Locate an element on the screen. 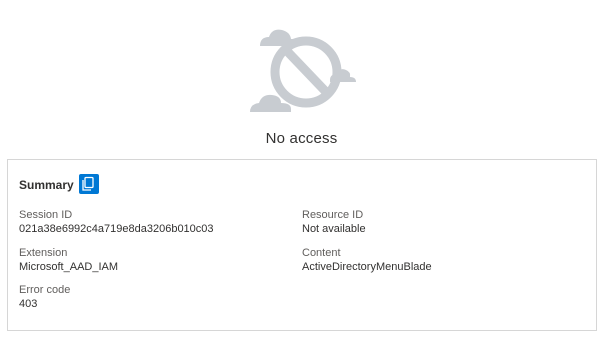  no-access-heading: No access is located at coordinates (301, 138).